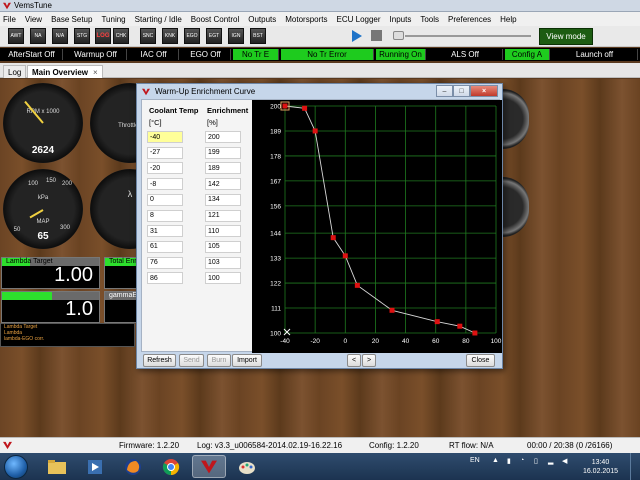 This screenshot has height=480, width=640. What do you see at coordinates (495, 460) in the screenshot?
I see `show-hidden-icons-icon: ▲` at bounding box center [495, 460].